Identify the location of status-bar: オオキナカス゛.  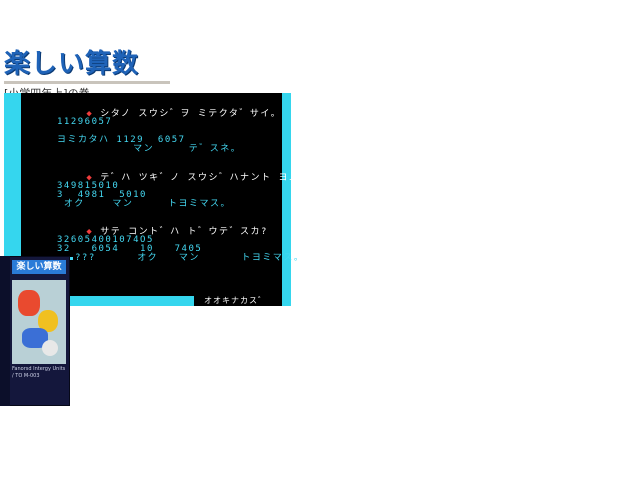
(238, 301).